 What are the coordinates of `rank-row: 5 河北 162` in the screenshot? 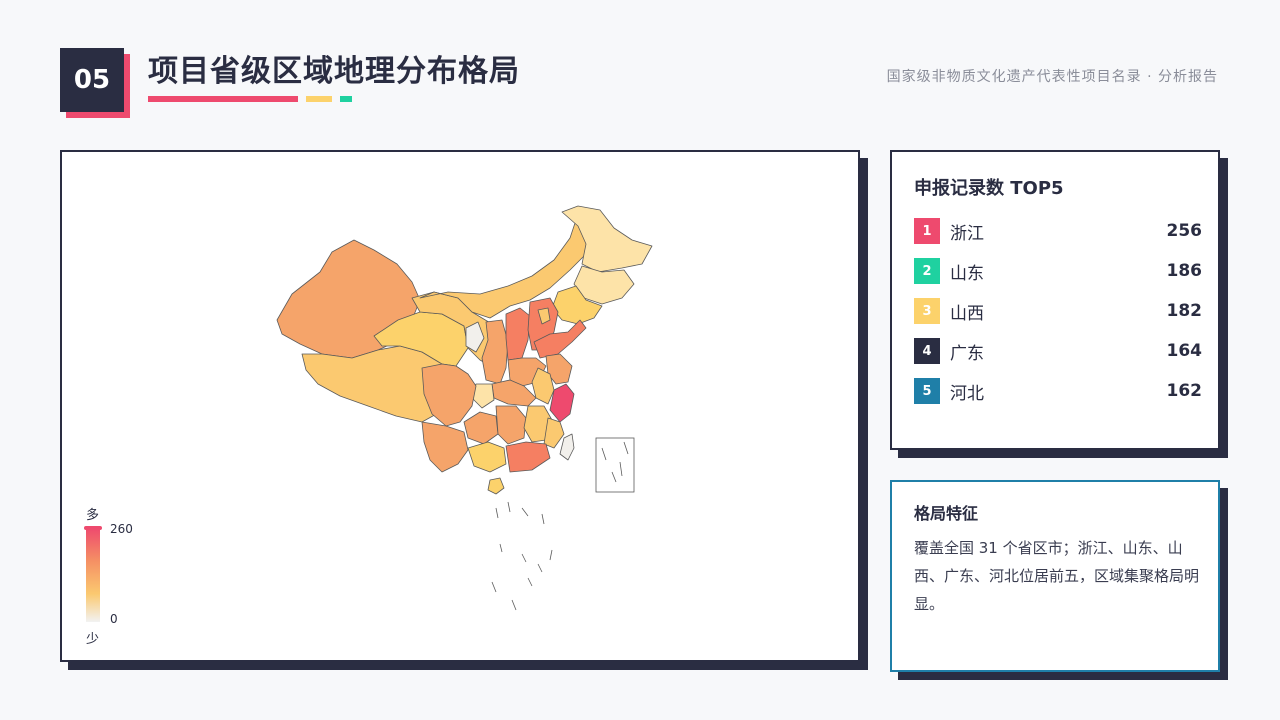 It's located at (1058, 391).